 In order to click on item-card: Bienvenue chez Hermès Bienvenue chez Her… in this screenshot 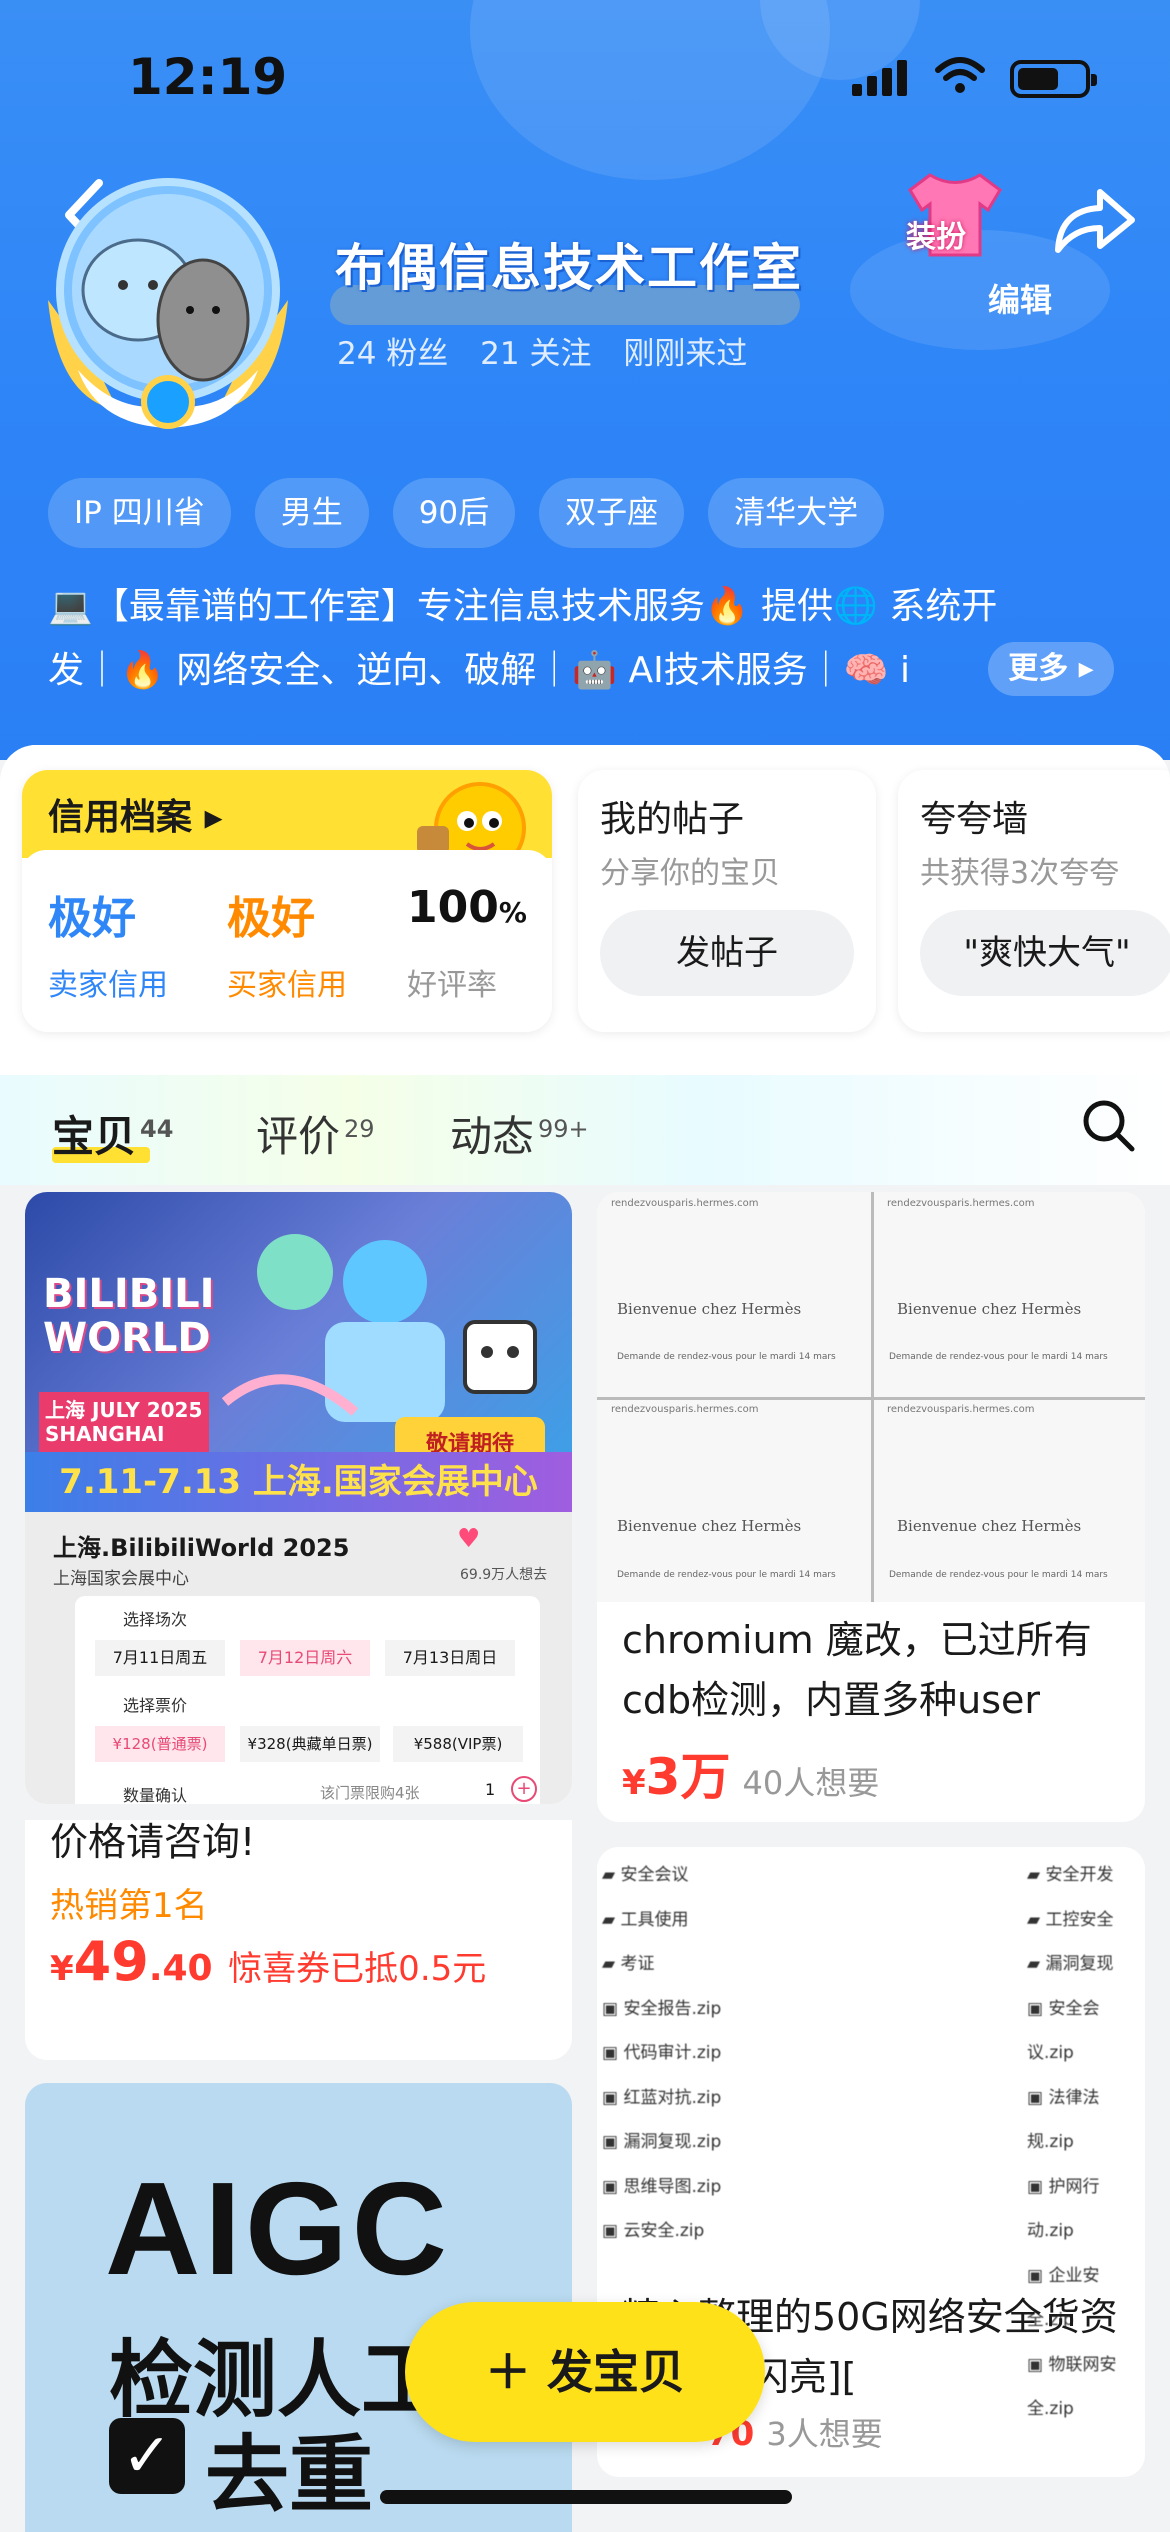, I will do `click(871, 1507)`.